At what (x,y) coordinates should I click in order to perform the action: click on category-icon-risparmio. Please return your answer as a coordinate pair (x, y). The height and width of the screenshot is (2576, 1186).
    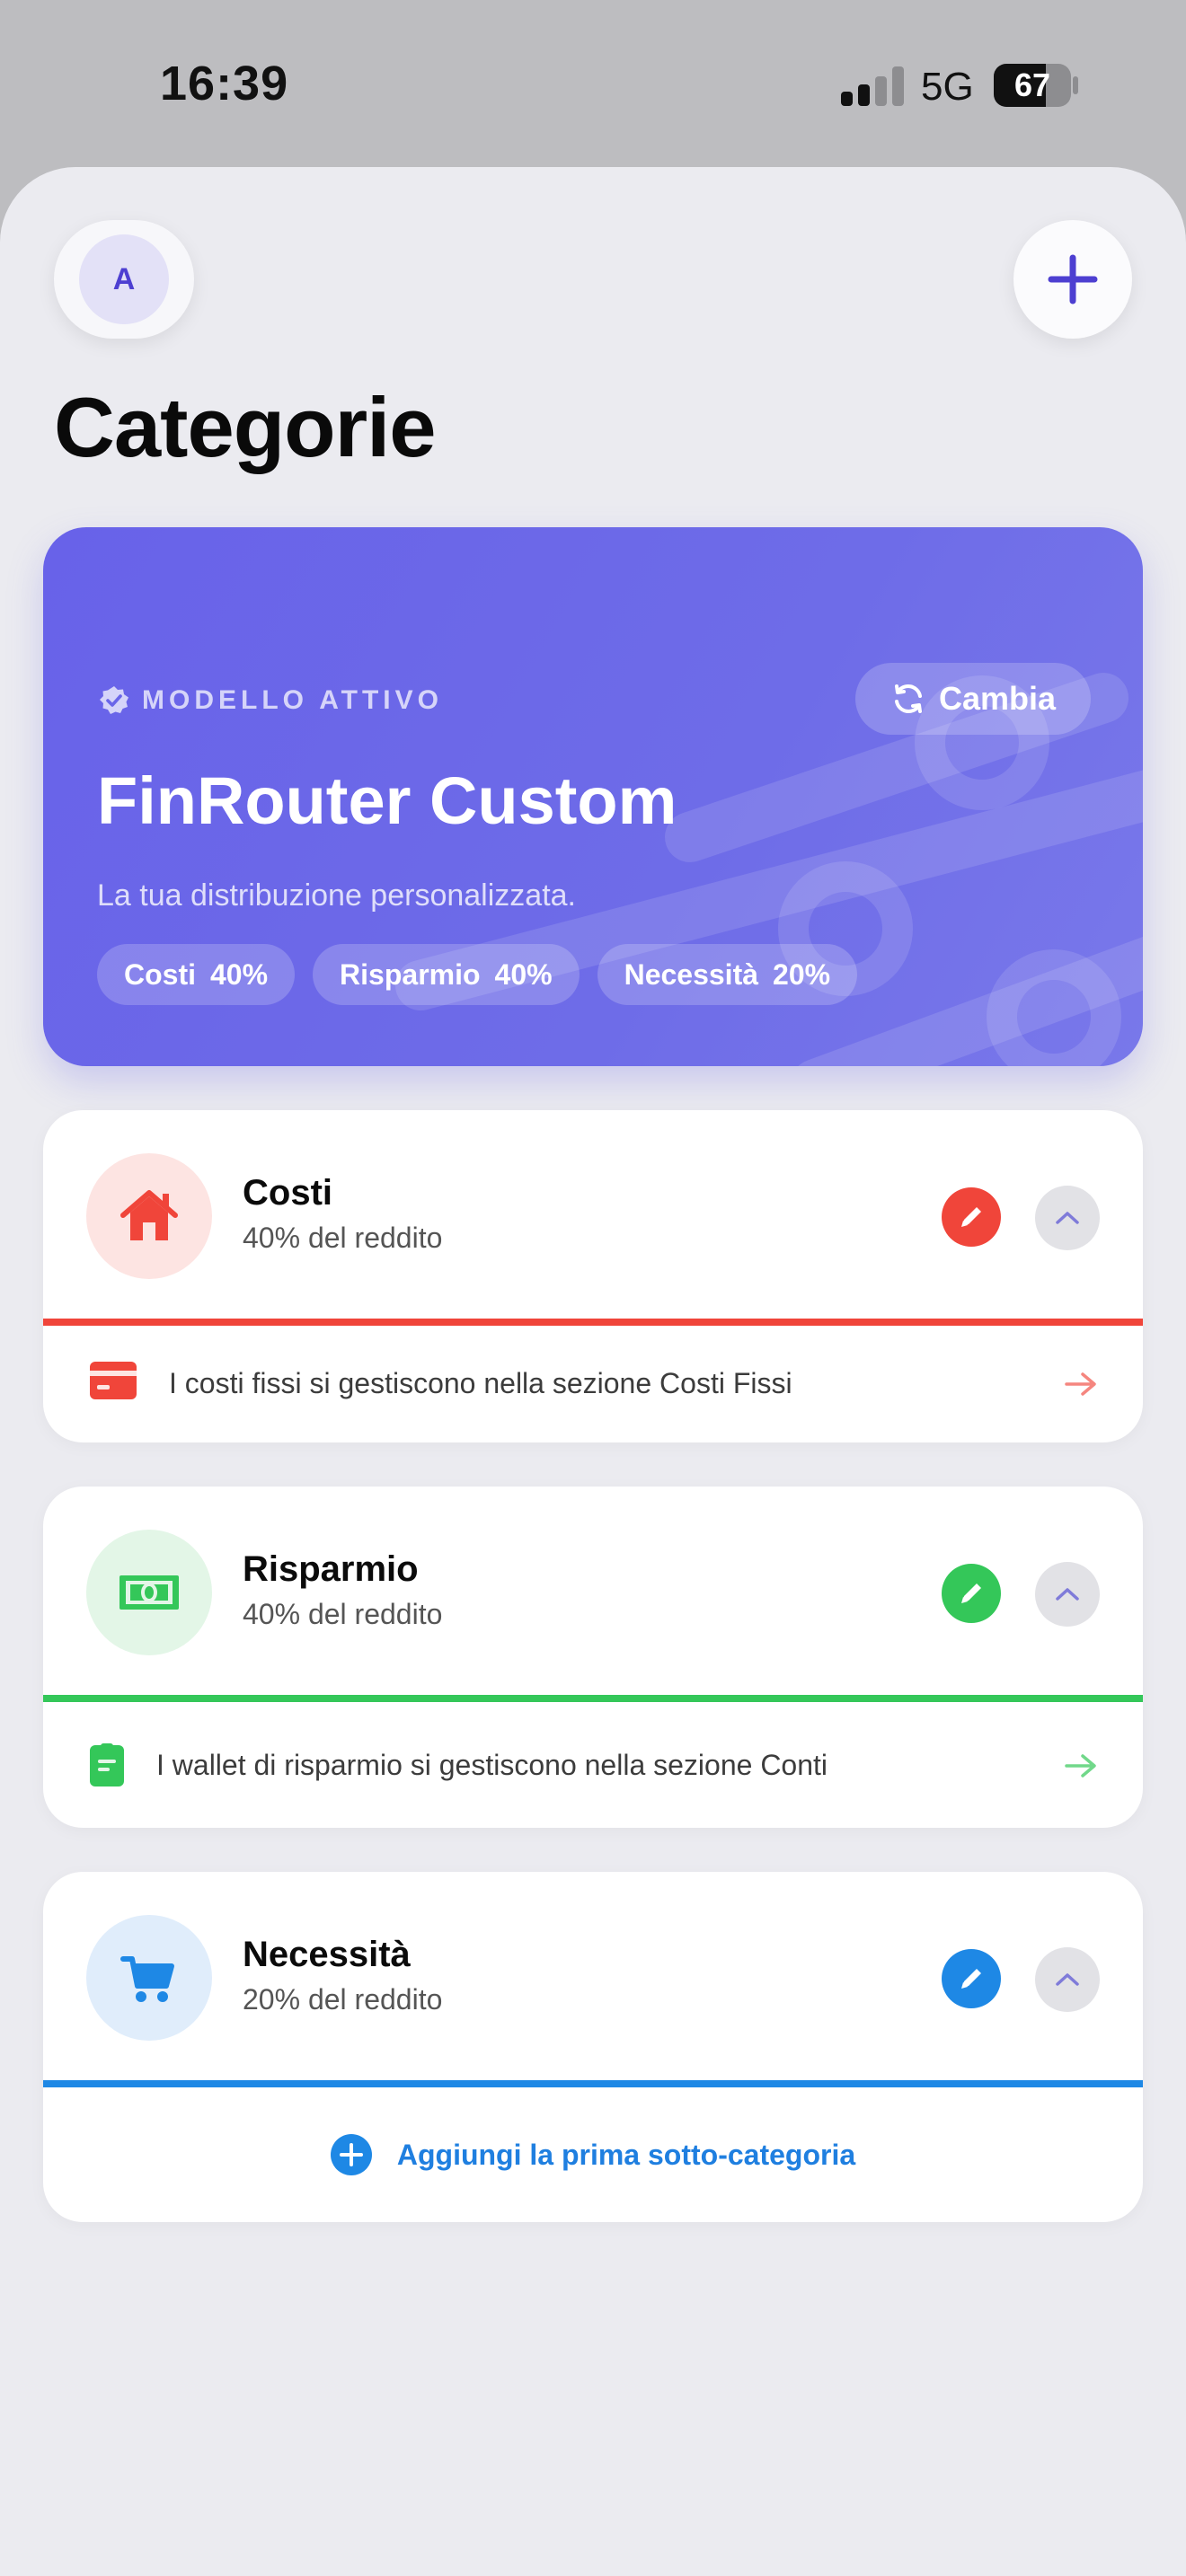
    Looking at the image, I should click on (149, 1592).